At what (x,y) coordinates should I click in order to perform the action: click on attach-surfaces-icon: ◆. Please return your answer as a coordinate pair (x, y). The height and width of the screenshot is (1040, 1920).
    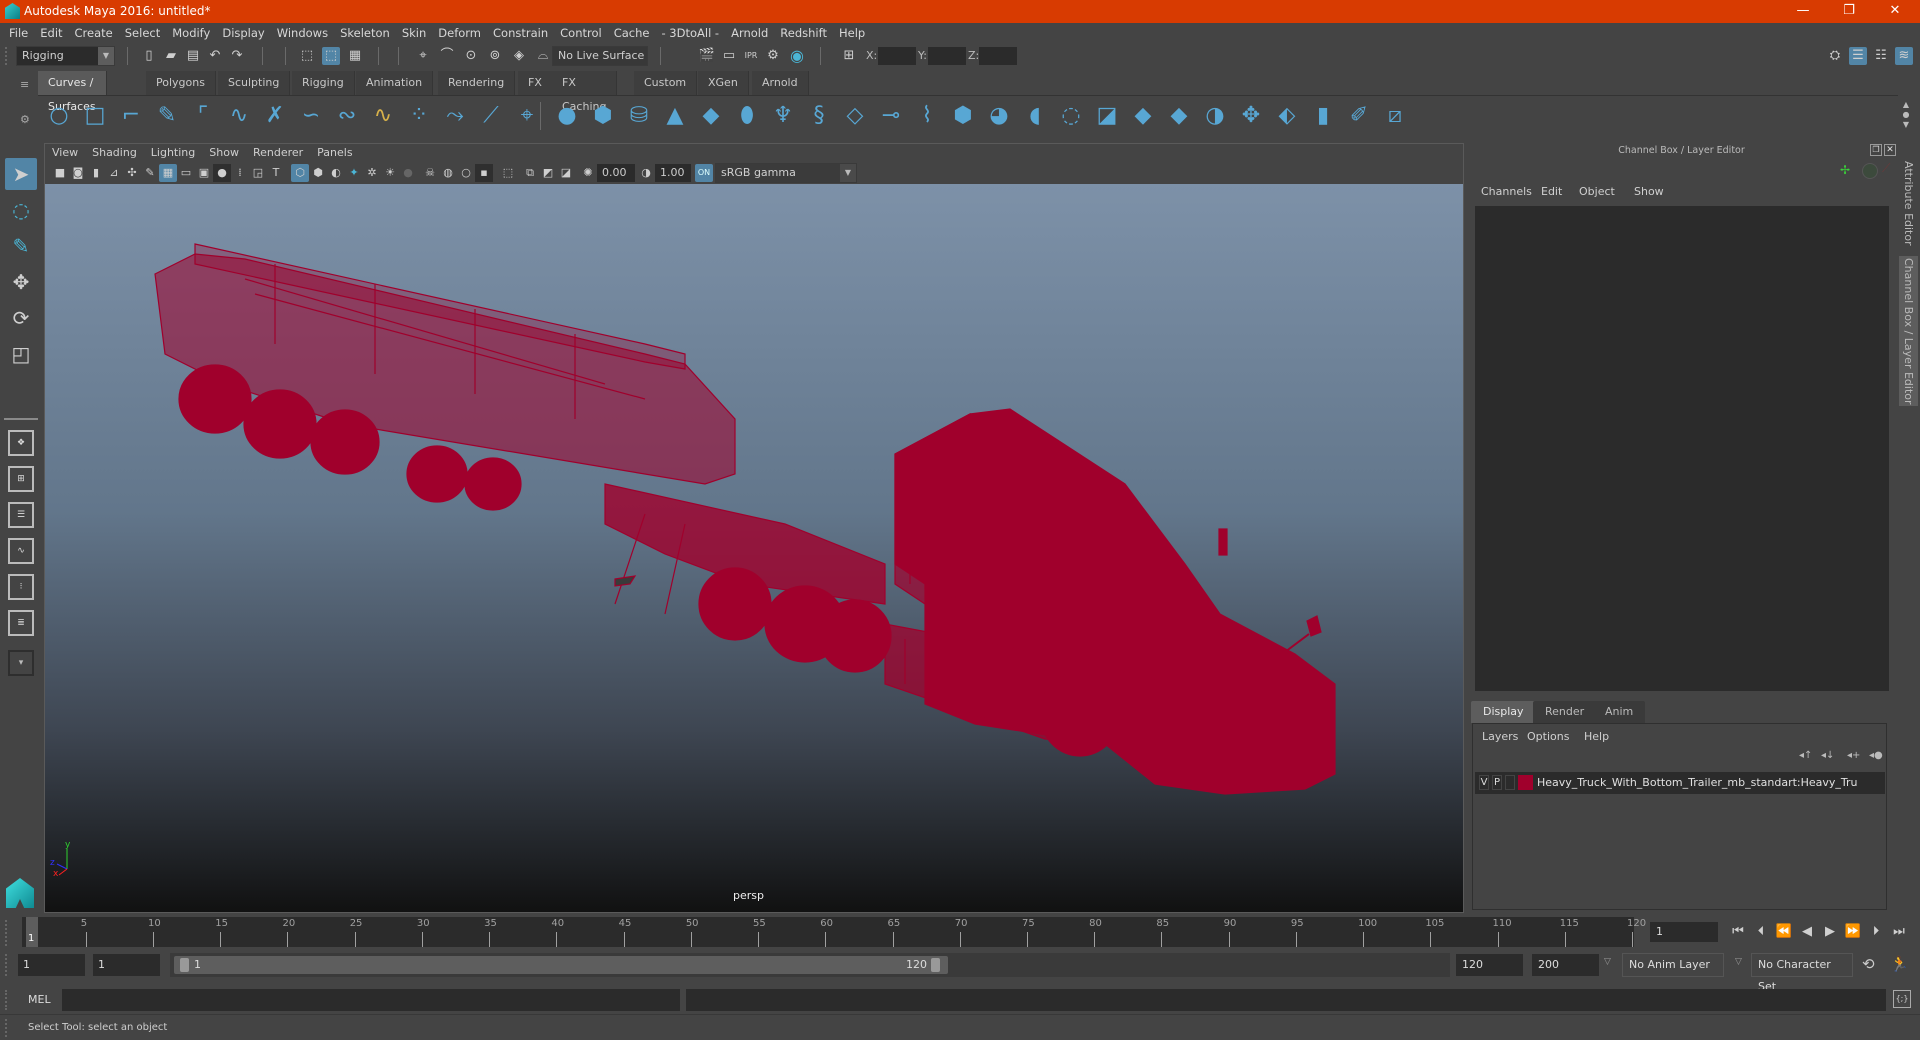
    Looking at the image, I should click on (1143, 116).